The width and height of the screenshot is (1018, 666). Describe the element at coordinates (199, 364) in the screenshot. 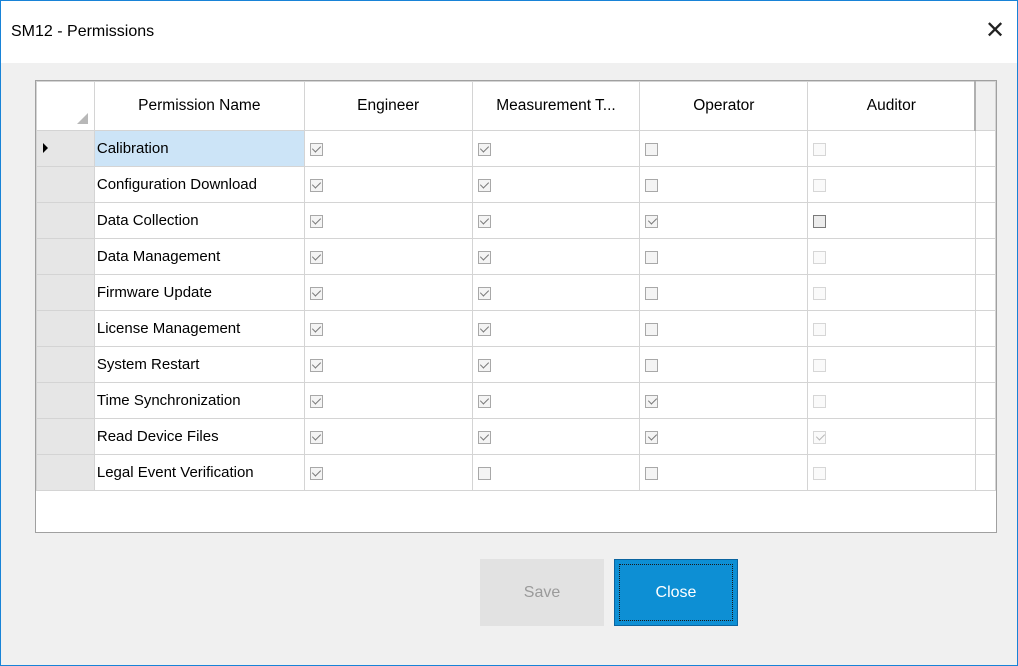

I see `permission-name-cell: System Restart` at that location.